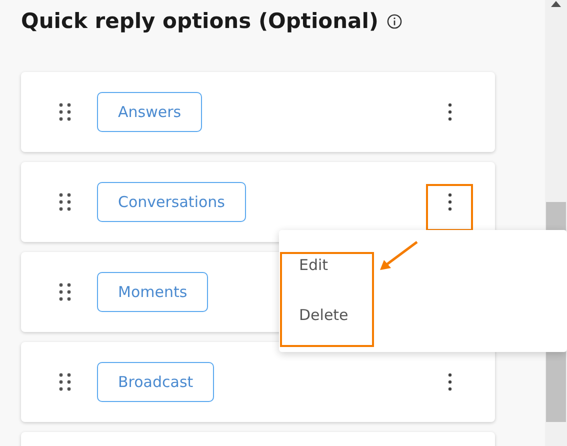  Describe the element at coordinates (171, 202) in the screenshot. I see `quick-reply-chip: Conversations` at that location.